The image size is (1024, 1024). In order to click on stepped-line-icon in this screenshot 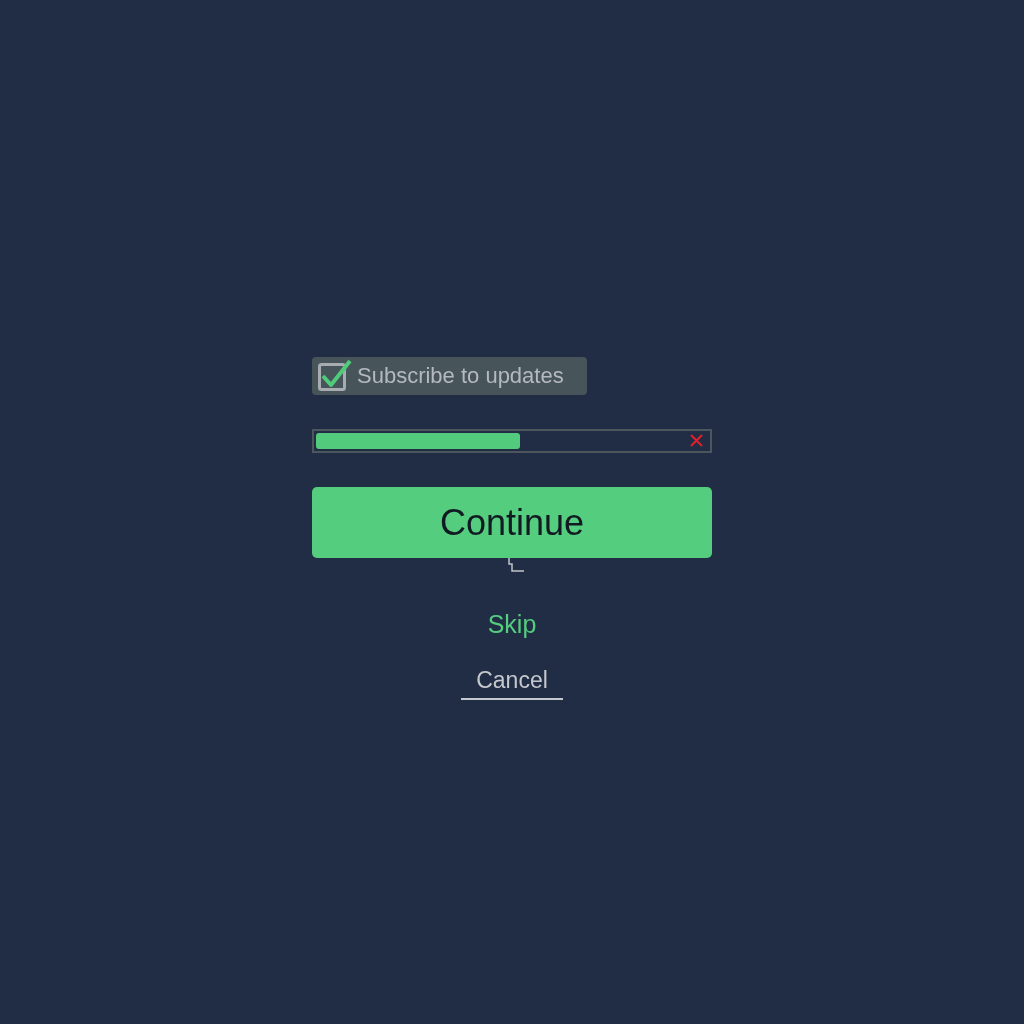, I will do `click(516, 565)`.